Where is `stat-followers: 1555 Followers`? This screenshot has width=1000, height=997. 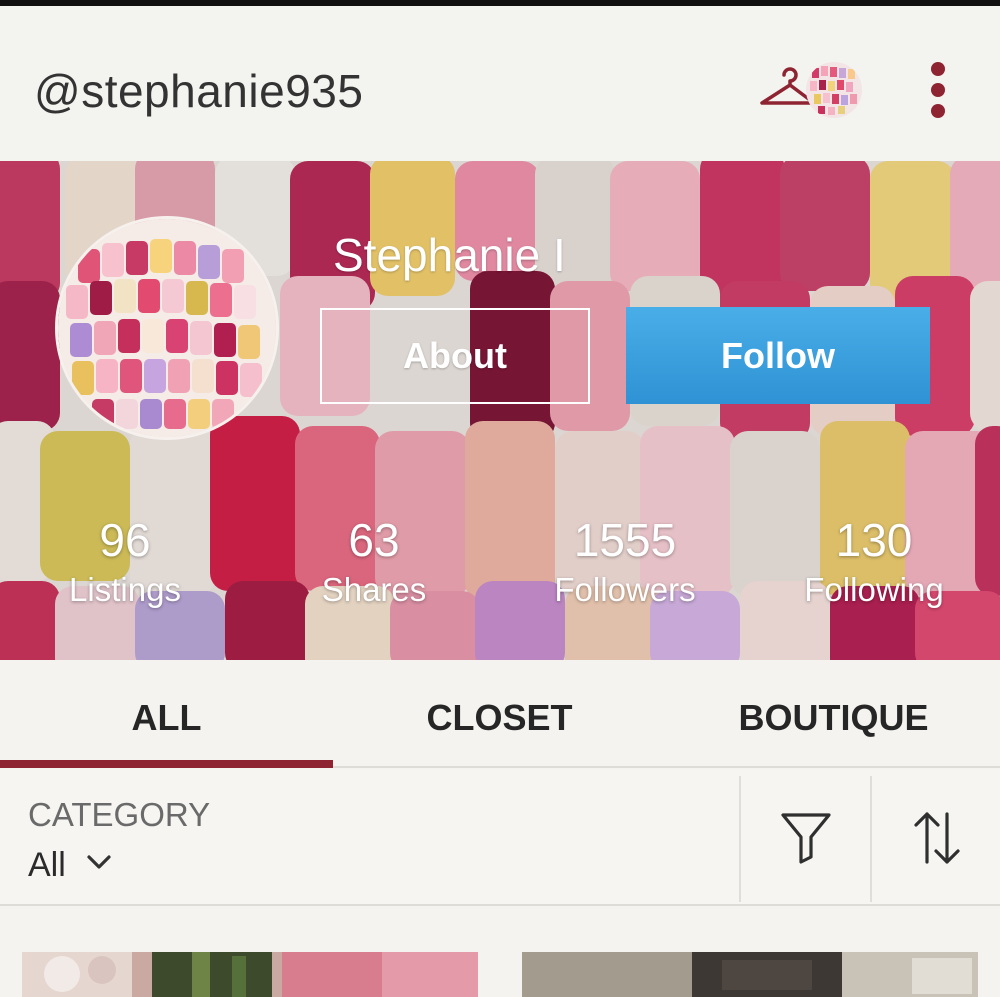 stat-followers: 1555 Followers is located at coordinates (625, 562).